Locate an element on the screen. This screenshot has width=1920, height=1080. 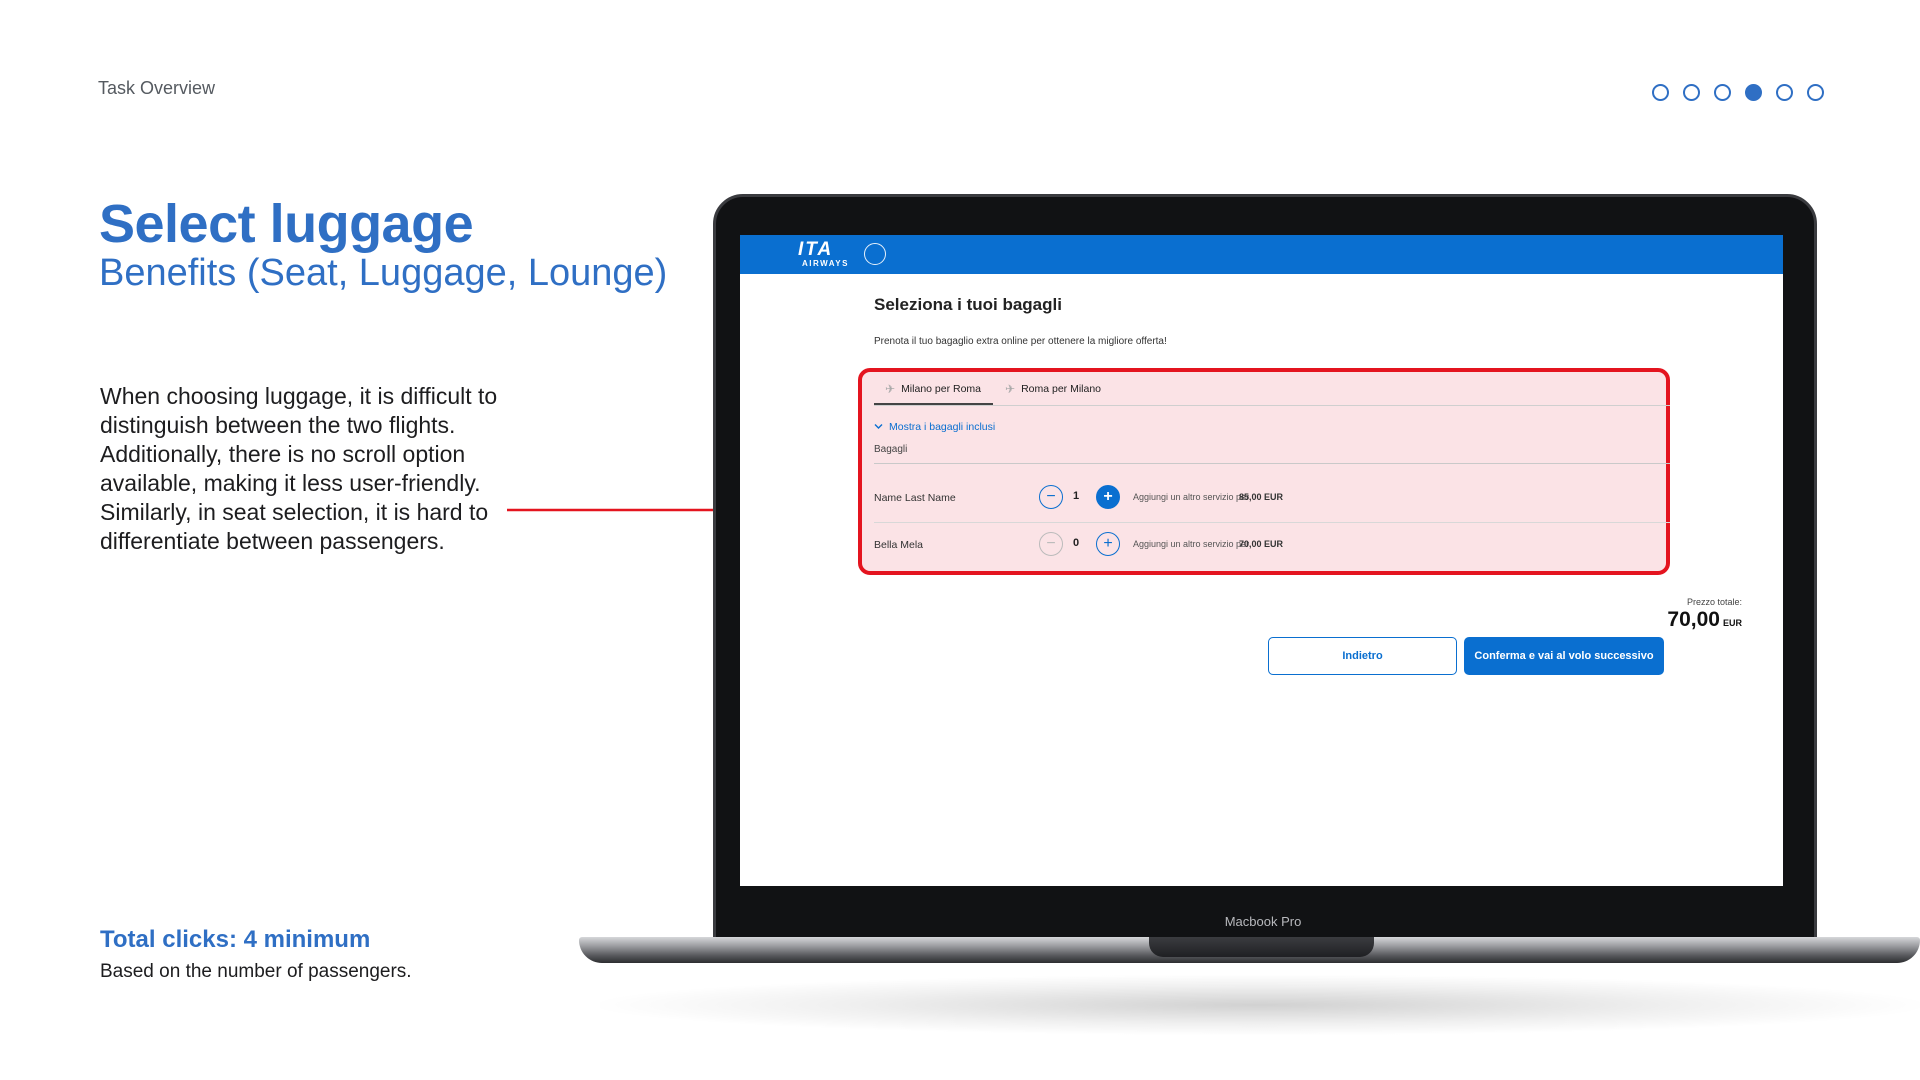
tab-label: Milano per Roma is located at coordinates (941, 389).